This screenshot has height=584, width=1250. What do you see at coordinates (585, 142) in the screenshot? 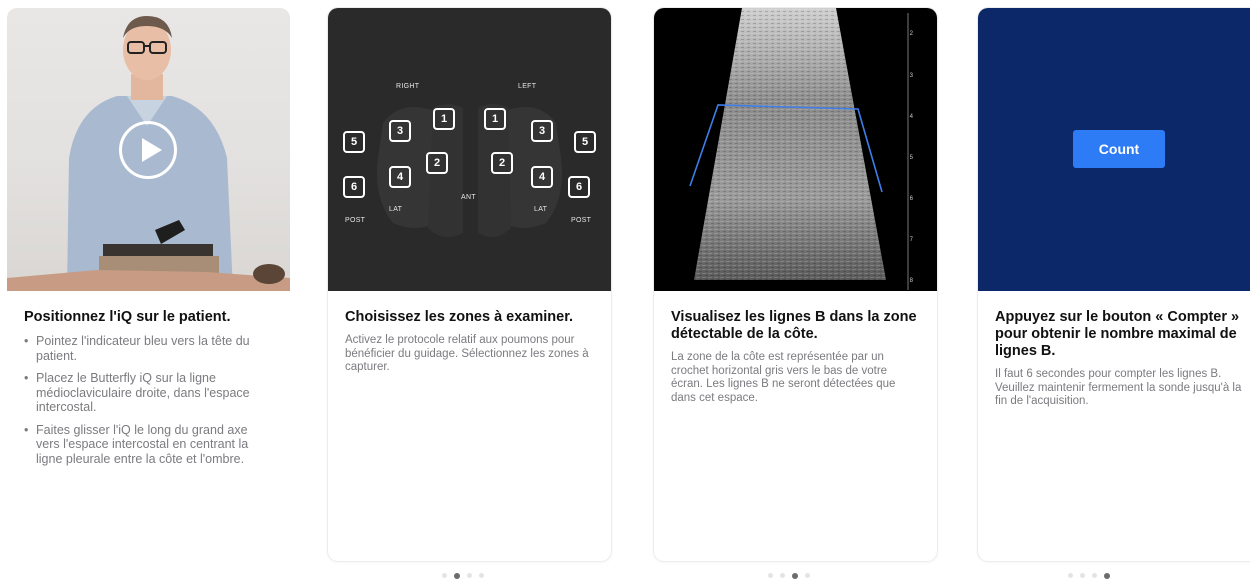
I see `zone-left-5: 5` at bounding box center [585, 142].